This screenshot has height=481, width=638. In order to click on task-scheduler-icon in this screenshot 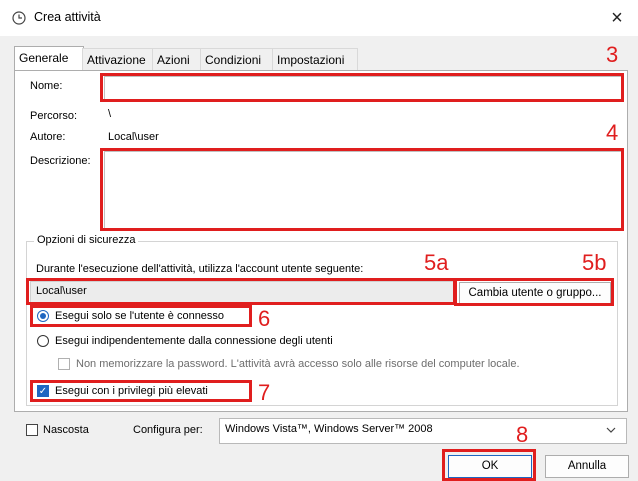, I will do `click(19, 18)`.